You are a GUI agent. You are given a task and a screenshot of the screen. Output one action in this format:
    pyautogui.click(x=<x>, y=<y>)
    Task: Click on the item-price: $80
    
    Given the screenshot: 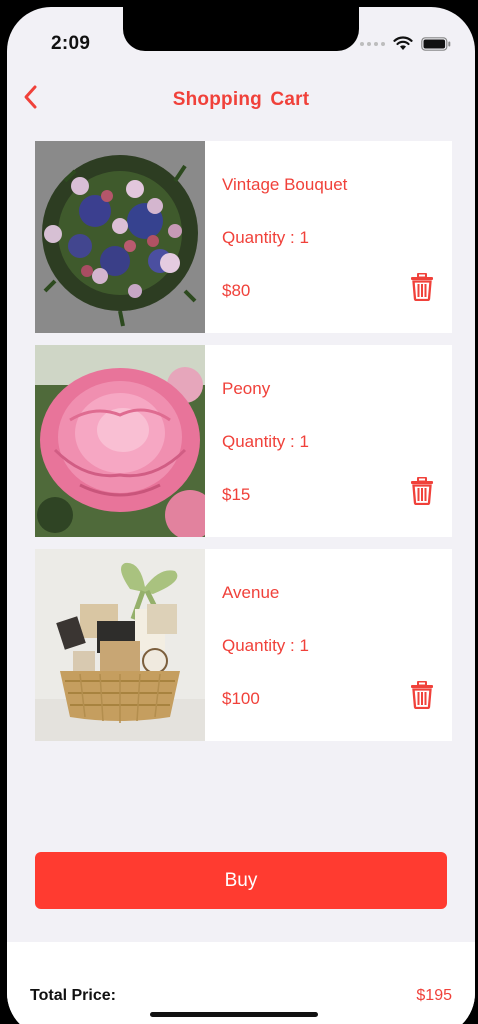 What is the action you would take?
    pyautogui.click(x=236, y=290)
    